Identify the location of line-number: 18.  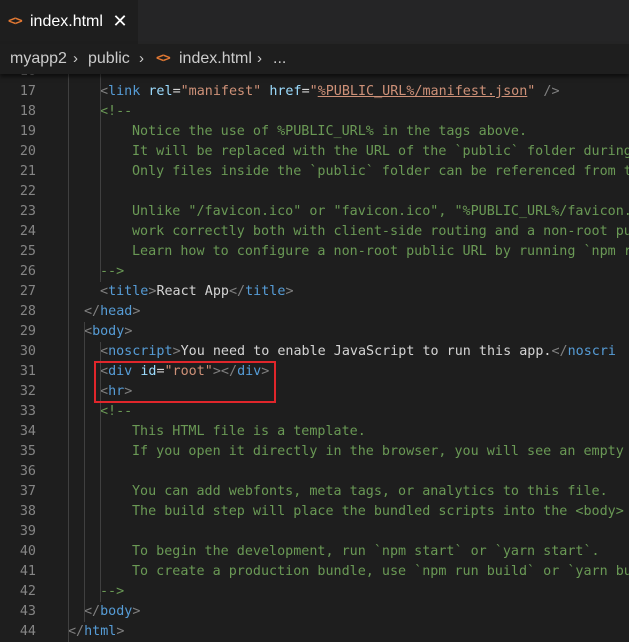
(27, 111).